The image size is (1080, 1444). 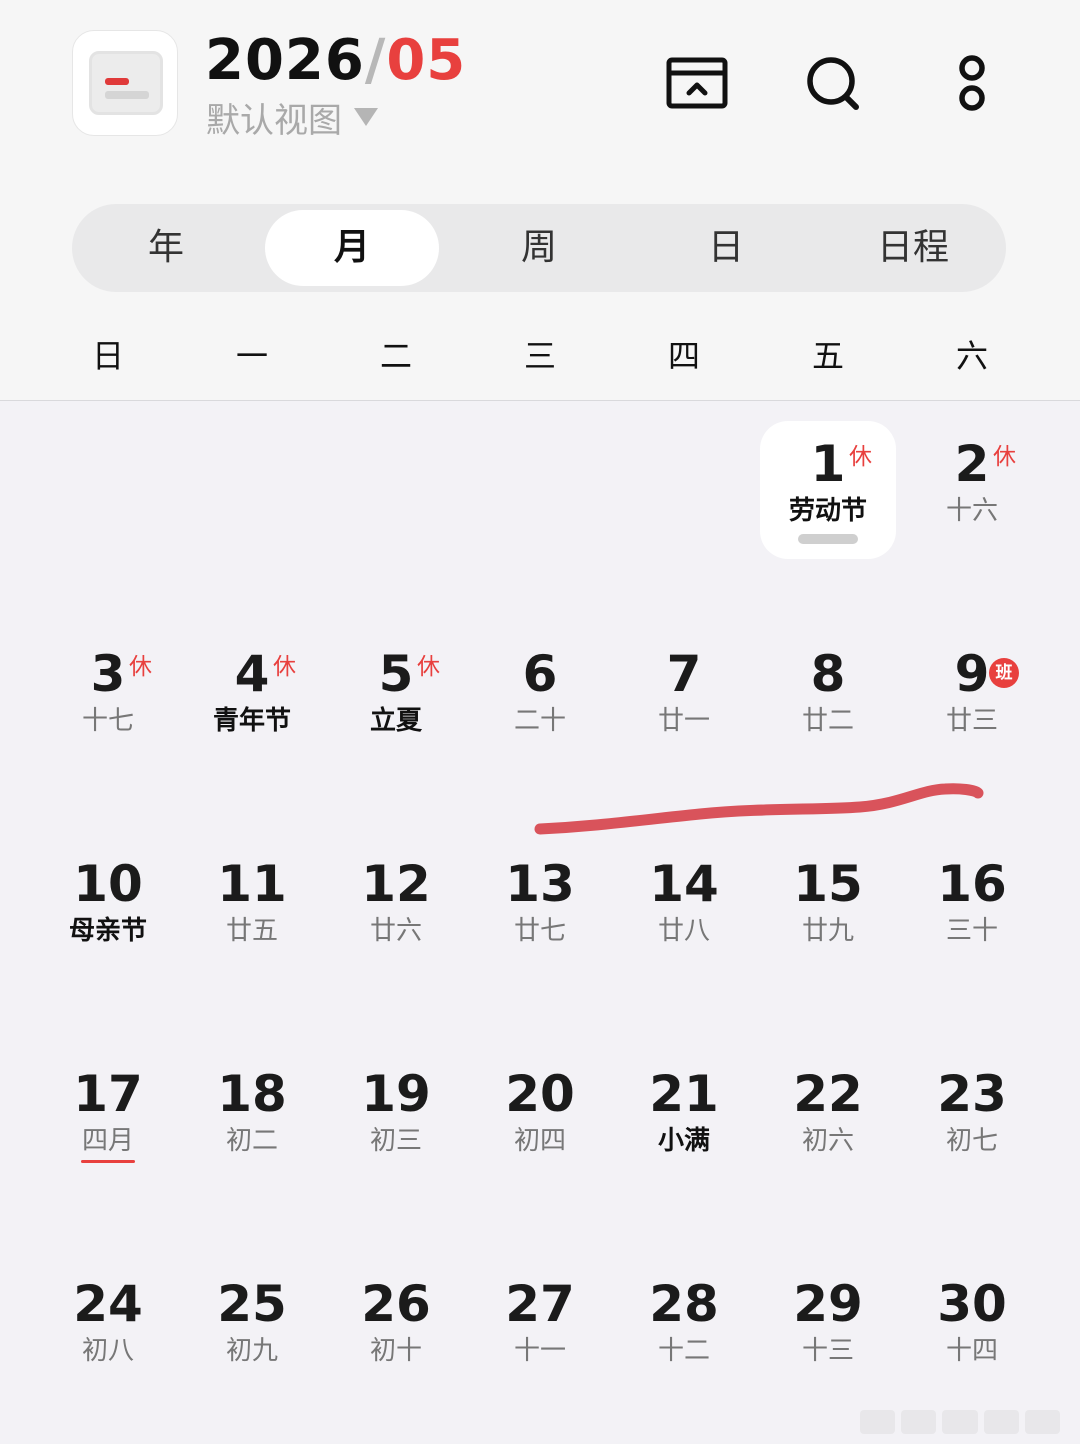 What do you see at coordinates (971, 511) in the screenshot?
I see `lunar-date: 十六` at bounding box center [971, 511].